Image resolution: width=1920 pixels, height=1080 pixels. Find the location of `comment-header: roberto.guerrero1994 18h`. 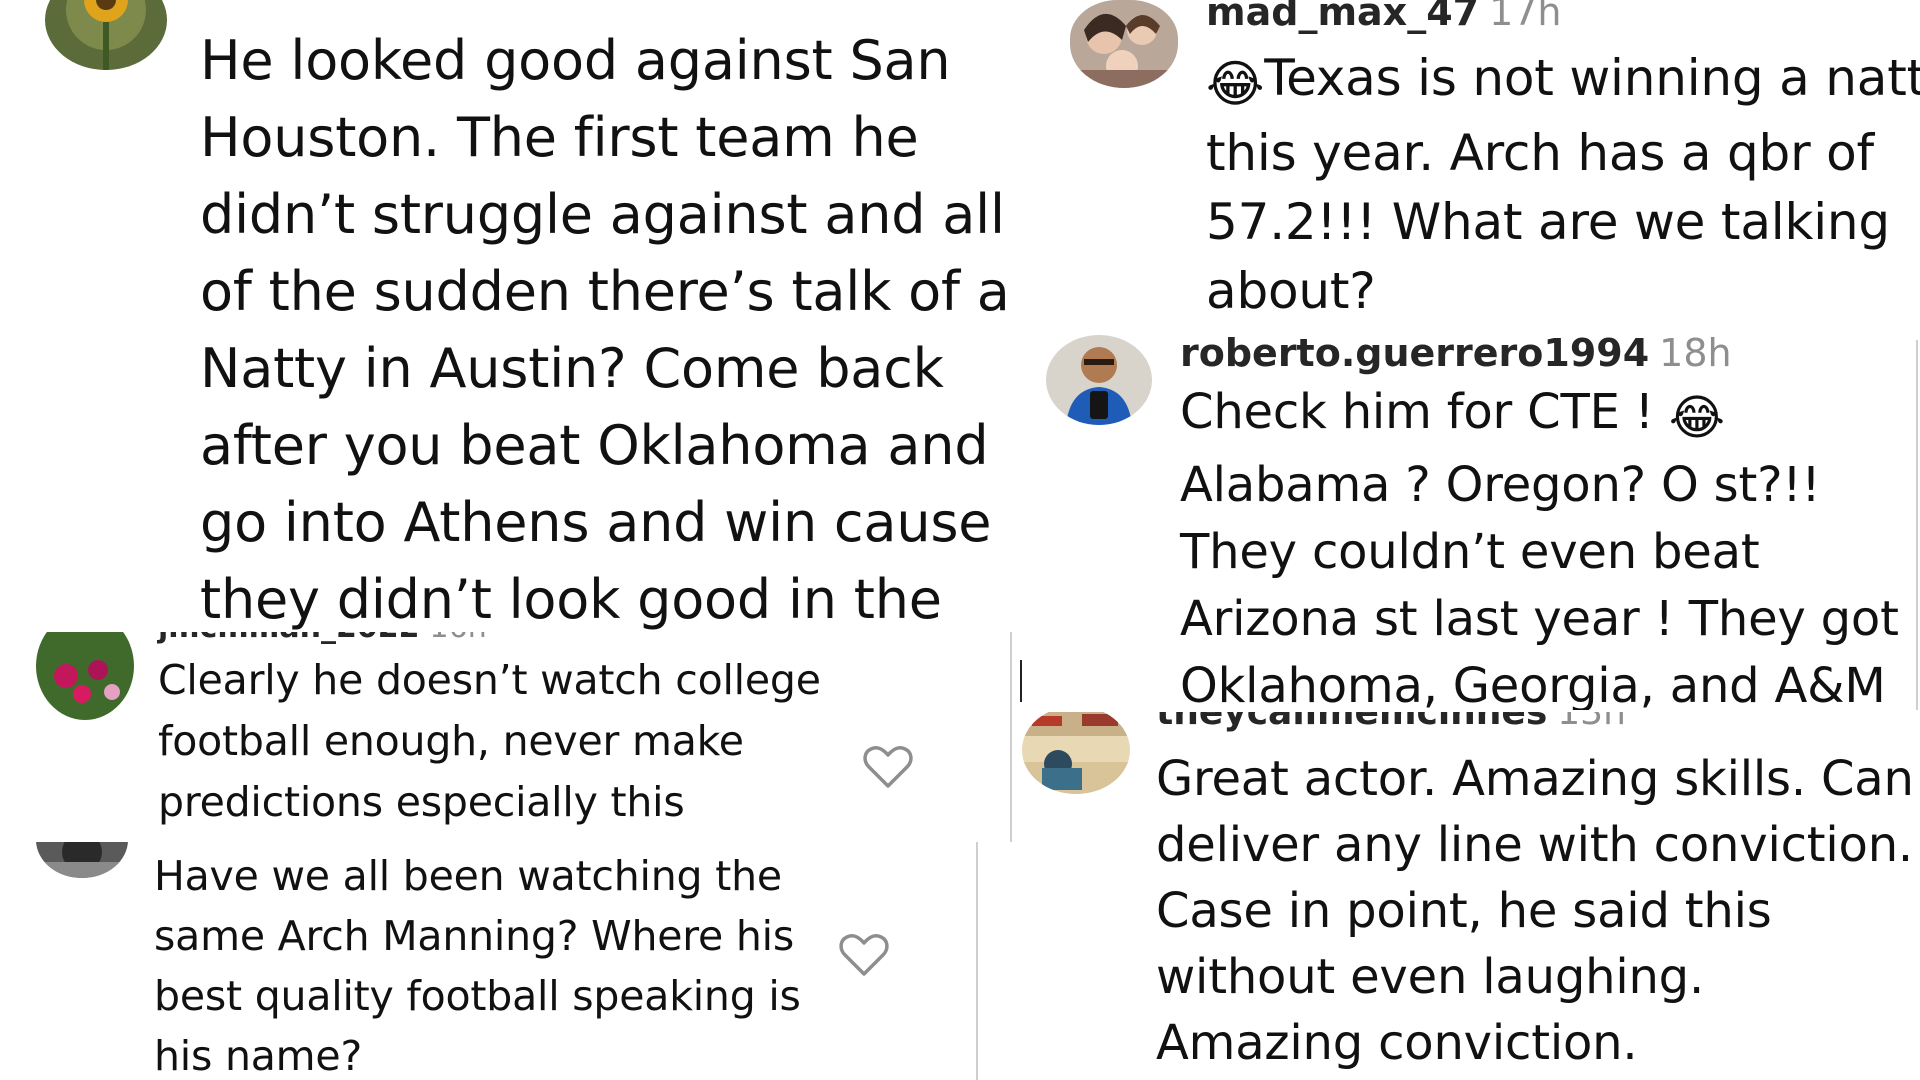

comment-header: roberto.guerrero1994 18h is located at coordinates (1456, 355).